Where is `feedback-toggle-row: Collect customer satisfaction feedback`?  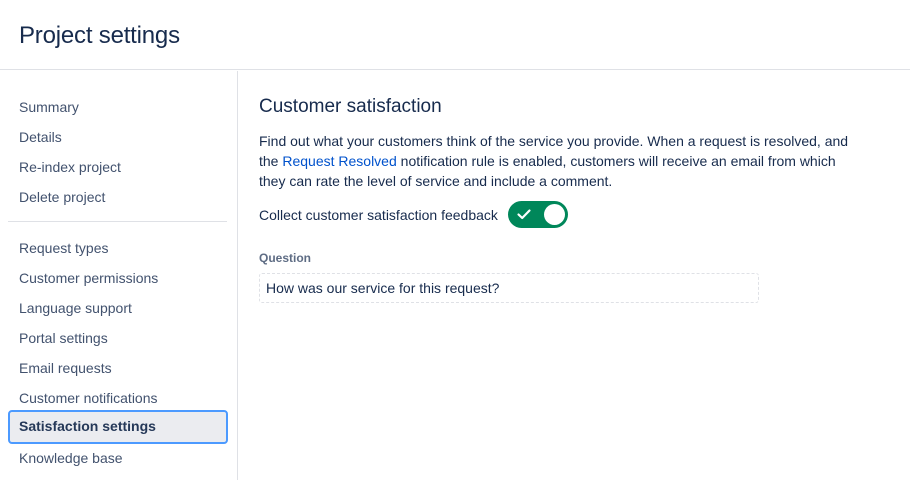
feedback-toggle-row: Collect customer satisfaction feedback is located at coordinates (413, 214).